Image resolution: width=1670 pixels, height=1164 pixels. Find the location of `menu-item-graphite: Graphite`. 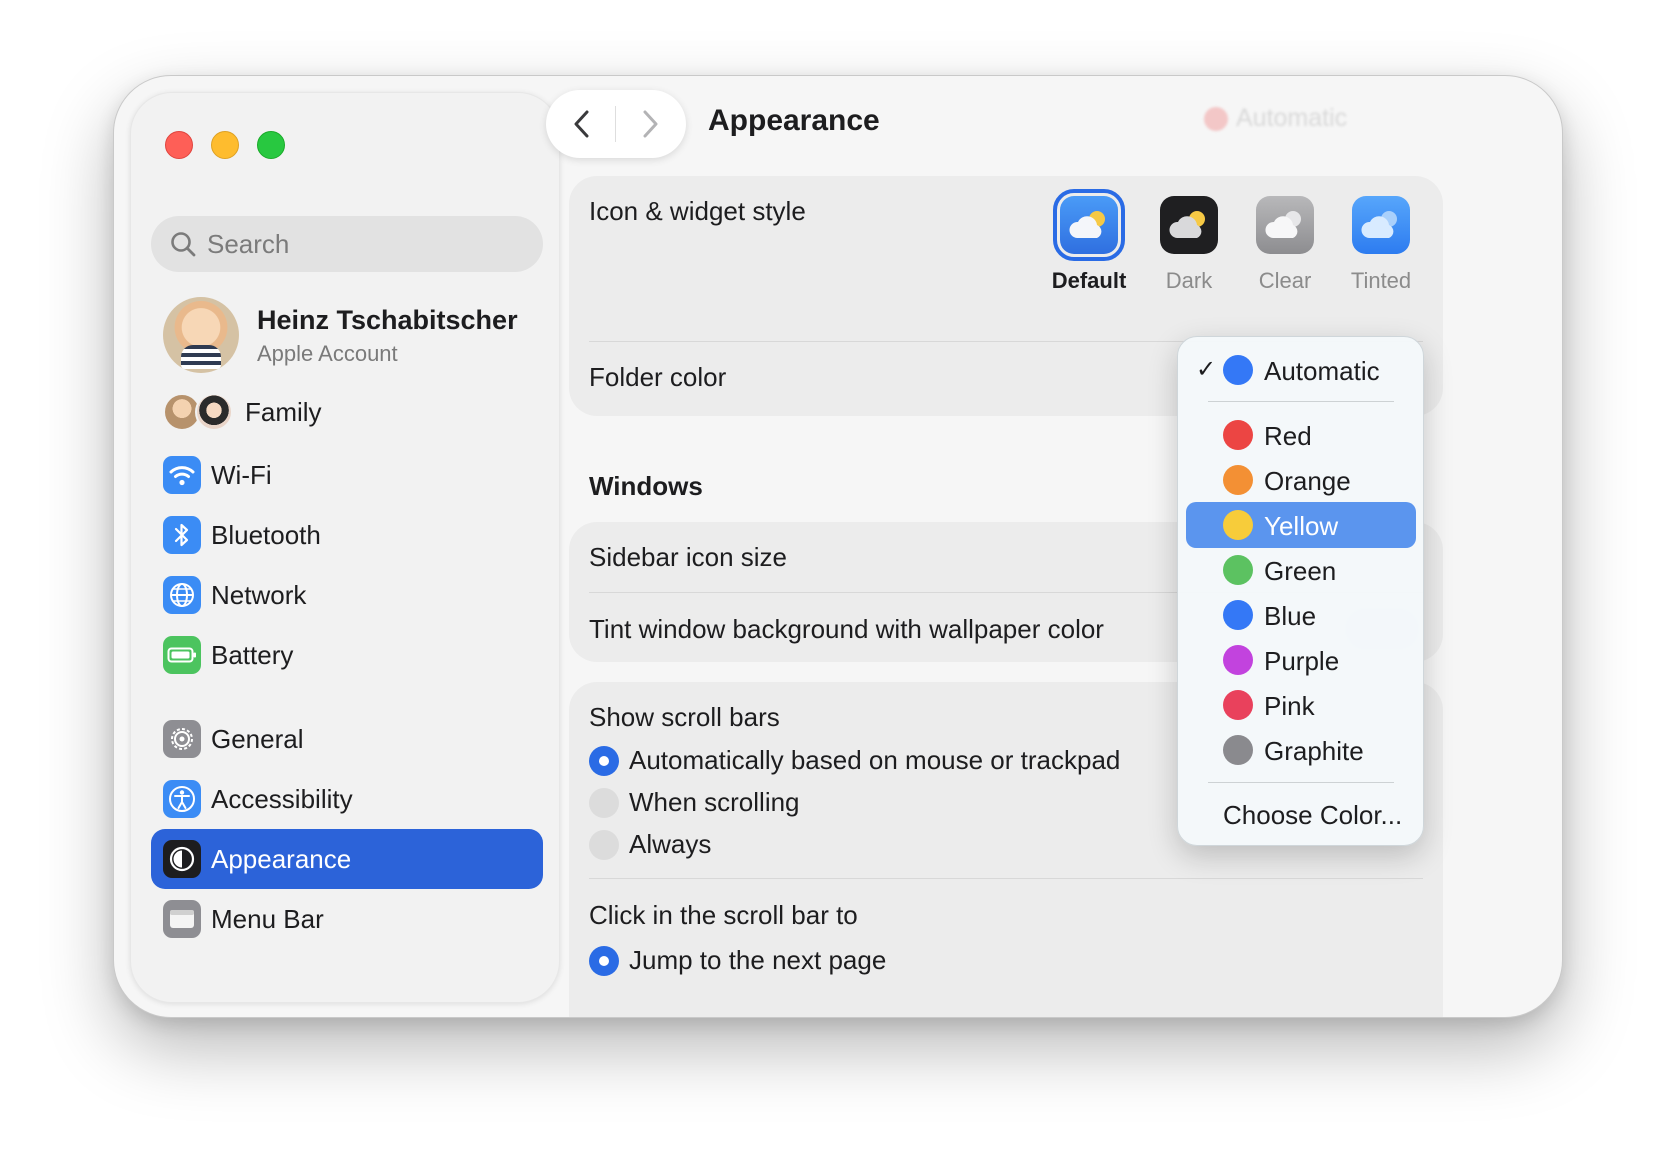

menu-item-graphite: Graphite is located at coordinates (1301, 750).